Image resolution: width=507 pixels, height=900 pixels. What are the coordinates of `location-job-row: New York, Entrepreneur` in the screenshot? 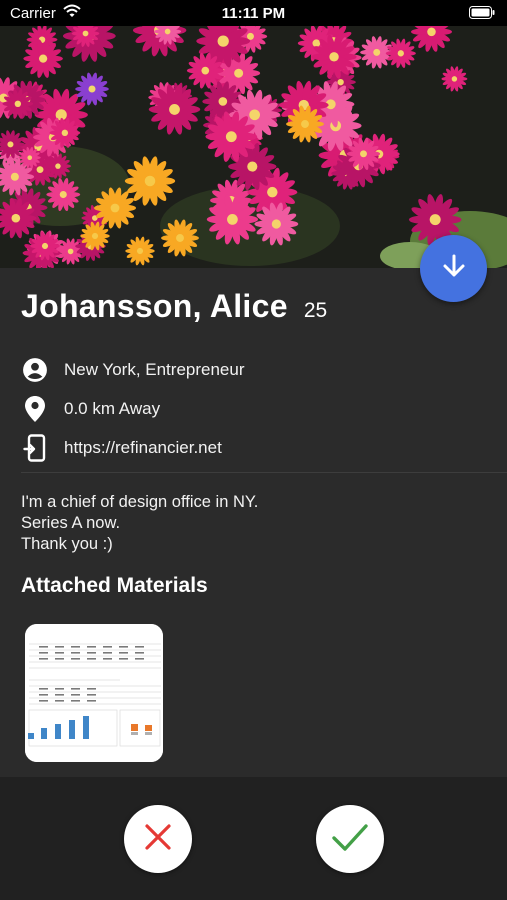 It's located at (133, 370).